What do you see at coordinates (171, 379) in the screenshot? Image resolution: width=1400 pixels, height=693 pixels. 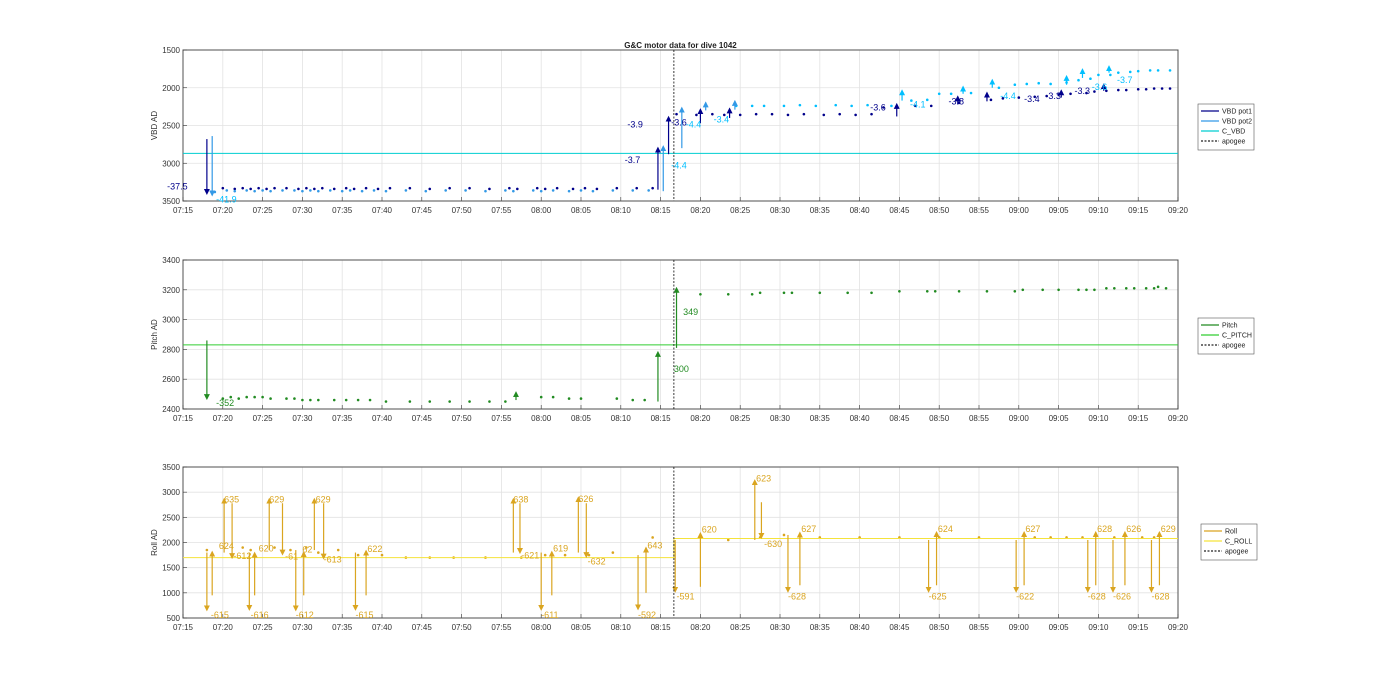 I see `y-tick-label: 2600` at bounding box center [171, 379].